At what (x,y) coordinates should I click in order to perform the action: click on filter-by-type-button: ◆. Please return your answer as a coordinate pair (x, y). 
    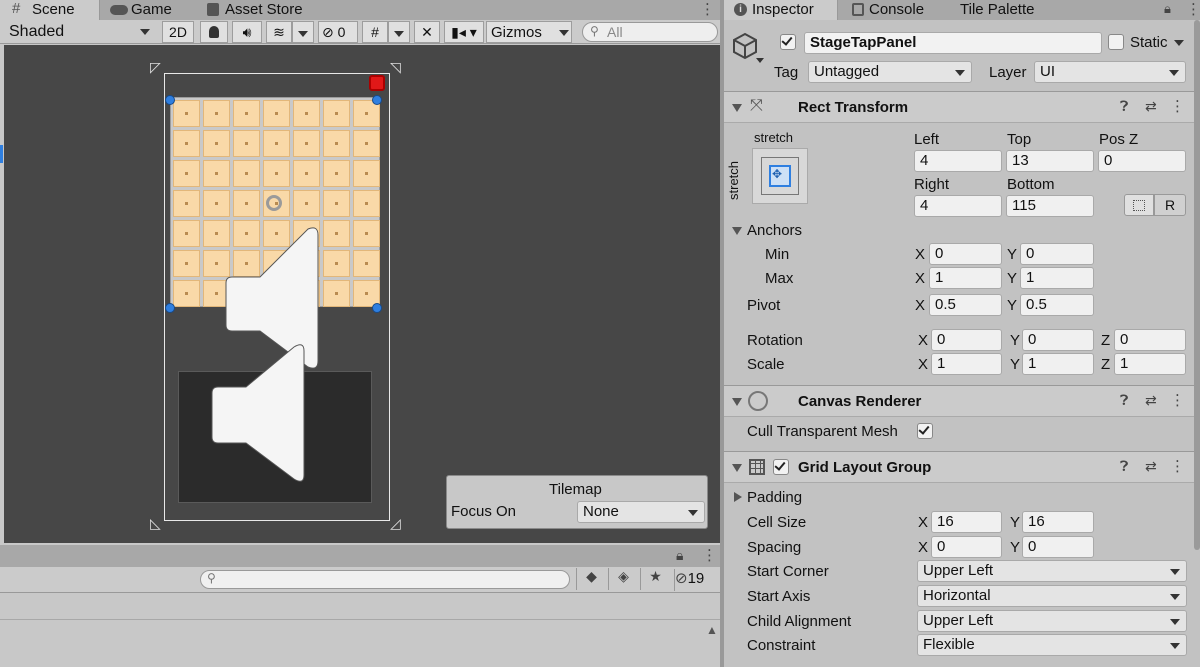
    Looking at the image, I should click on (591, 579).